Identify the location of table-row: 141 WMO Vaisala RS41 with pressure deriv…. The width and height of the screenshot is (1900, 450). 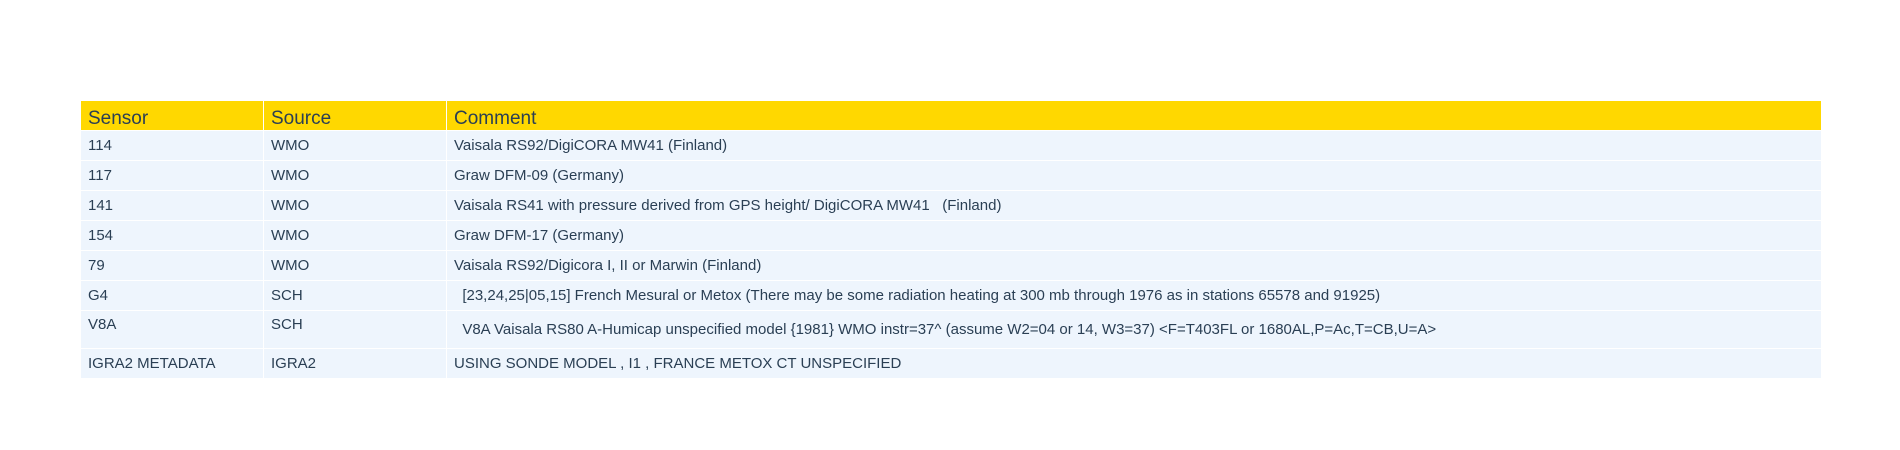
(951, 205).